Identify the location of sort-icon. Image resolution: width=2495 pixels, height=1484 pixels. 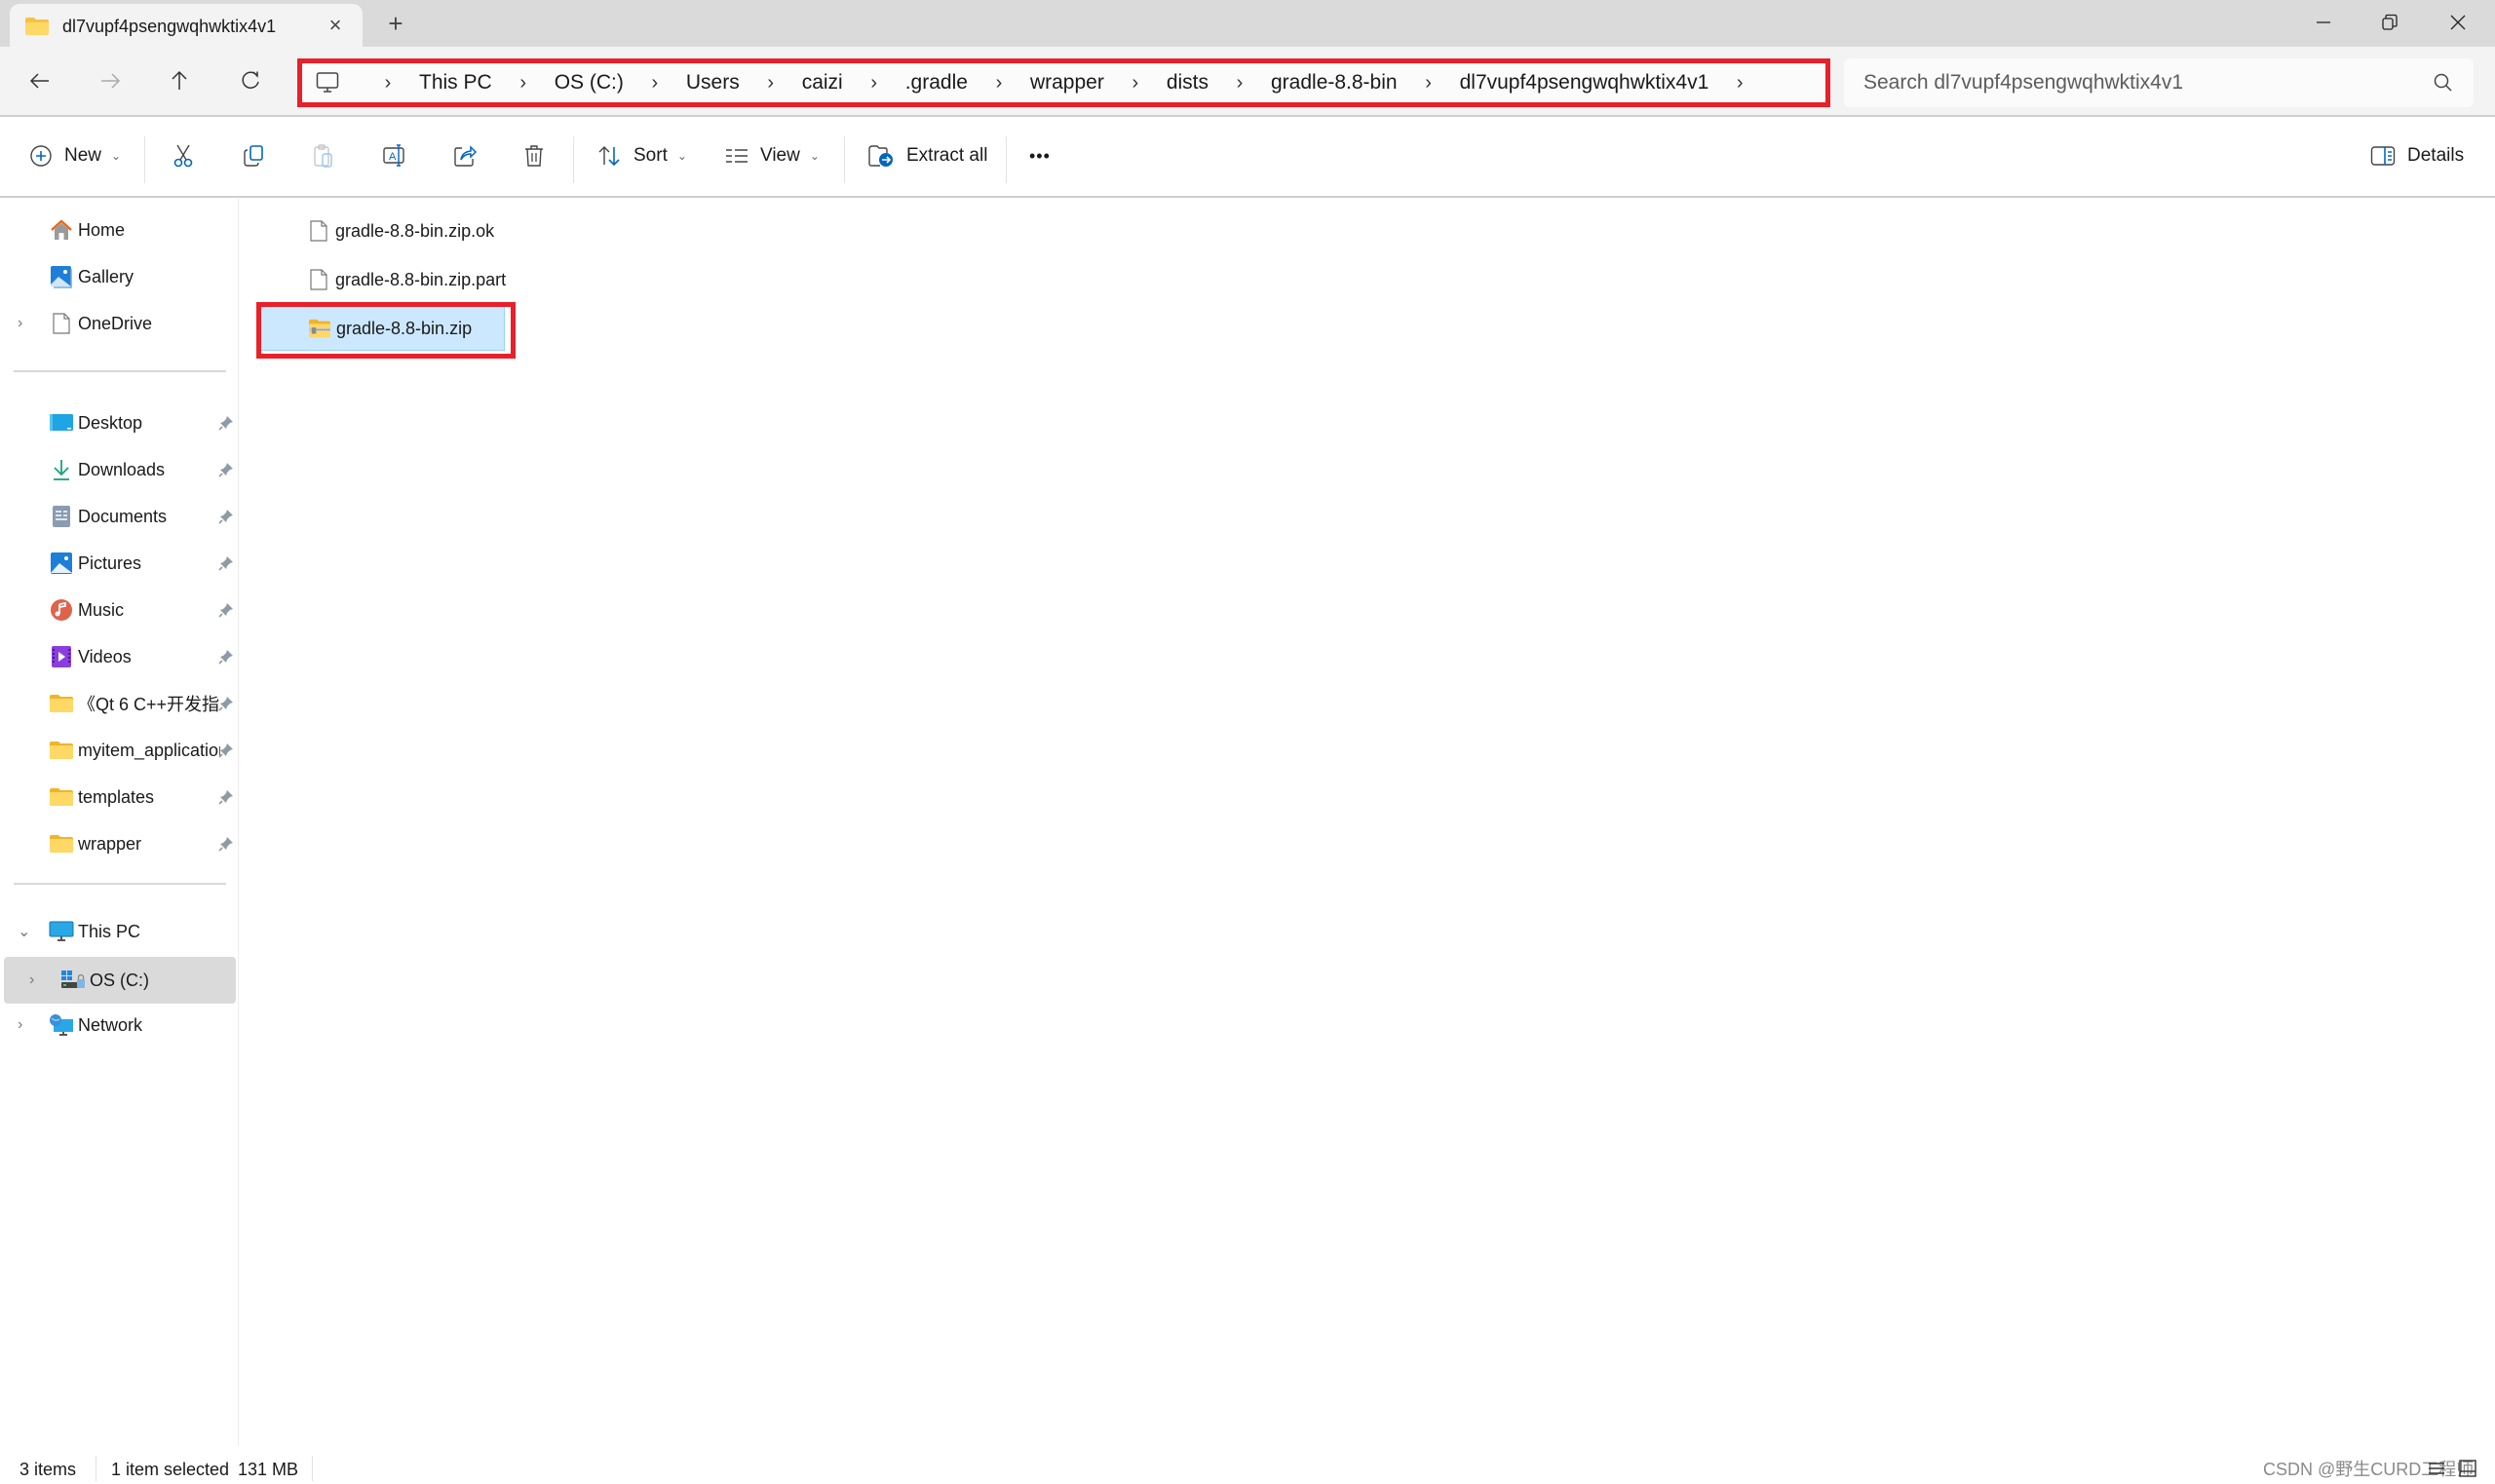
(609, 156).